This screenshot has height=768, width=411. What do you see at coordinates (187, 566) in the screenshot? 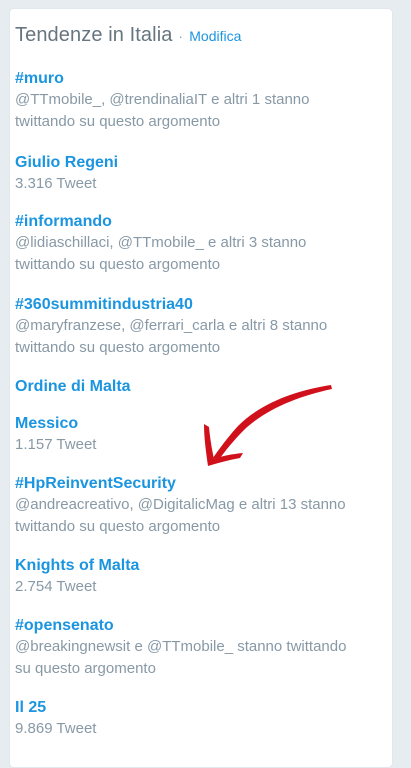
I see `trend-name: Knights of Malta` at bounding box center [187, 566].